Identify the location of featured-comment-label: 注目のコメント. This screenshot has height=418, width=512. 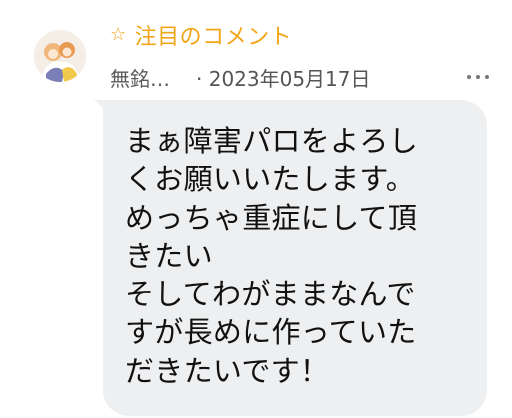
(213, 37).